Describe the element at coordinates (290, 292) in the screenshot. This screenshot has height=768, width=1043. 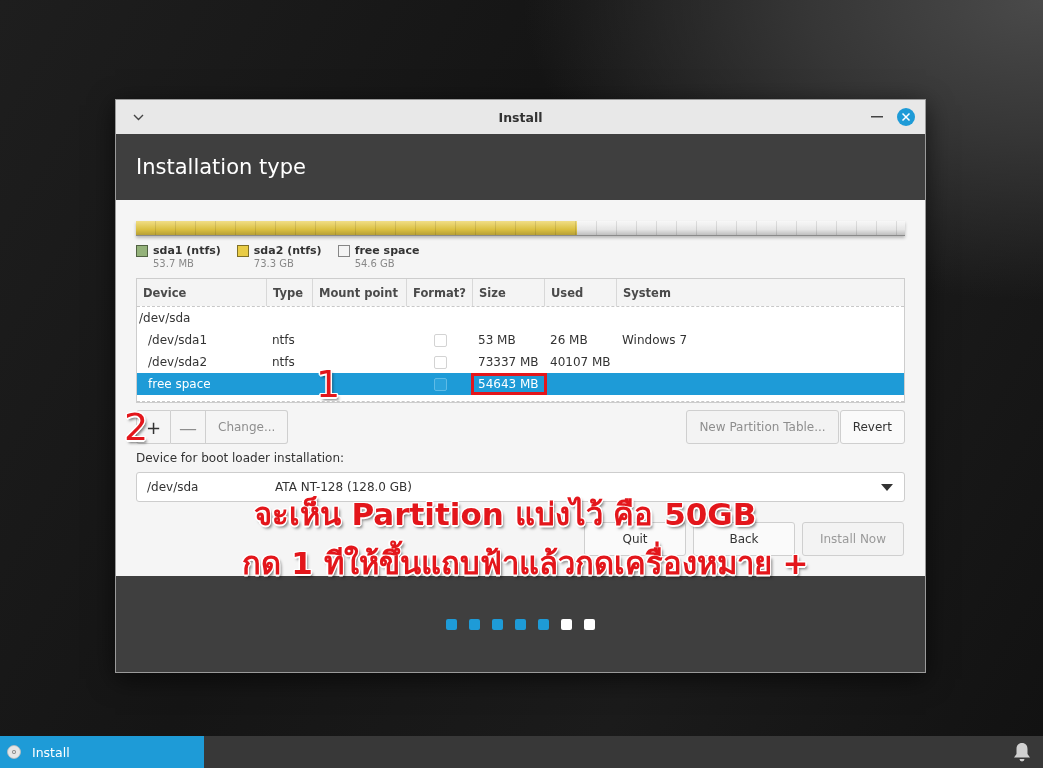
I see `column-header: Type` at that location.